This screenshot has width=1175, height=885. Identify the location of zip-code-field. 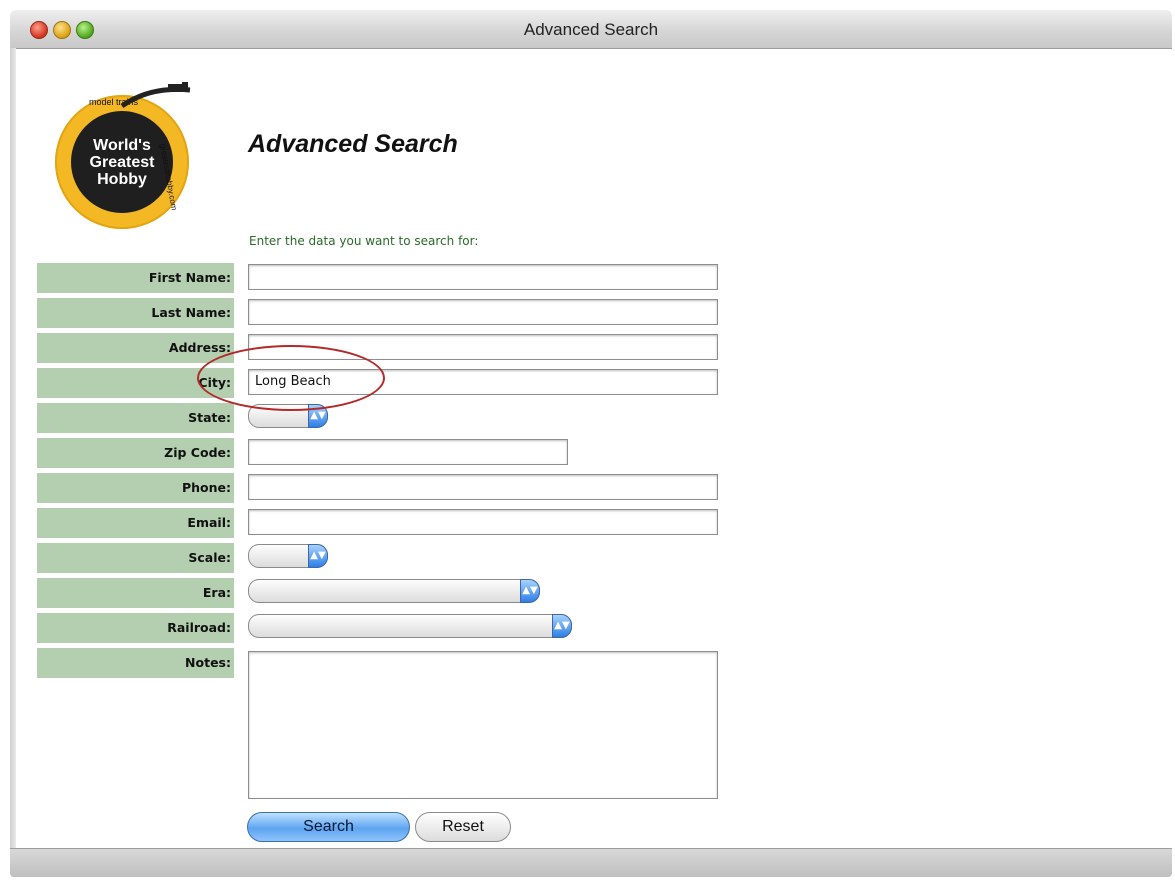
(408, 452).